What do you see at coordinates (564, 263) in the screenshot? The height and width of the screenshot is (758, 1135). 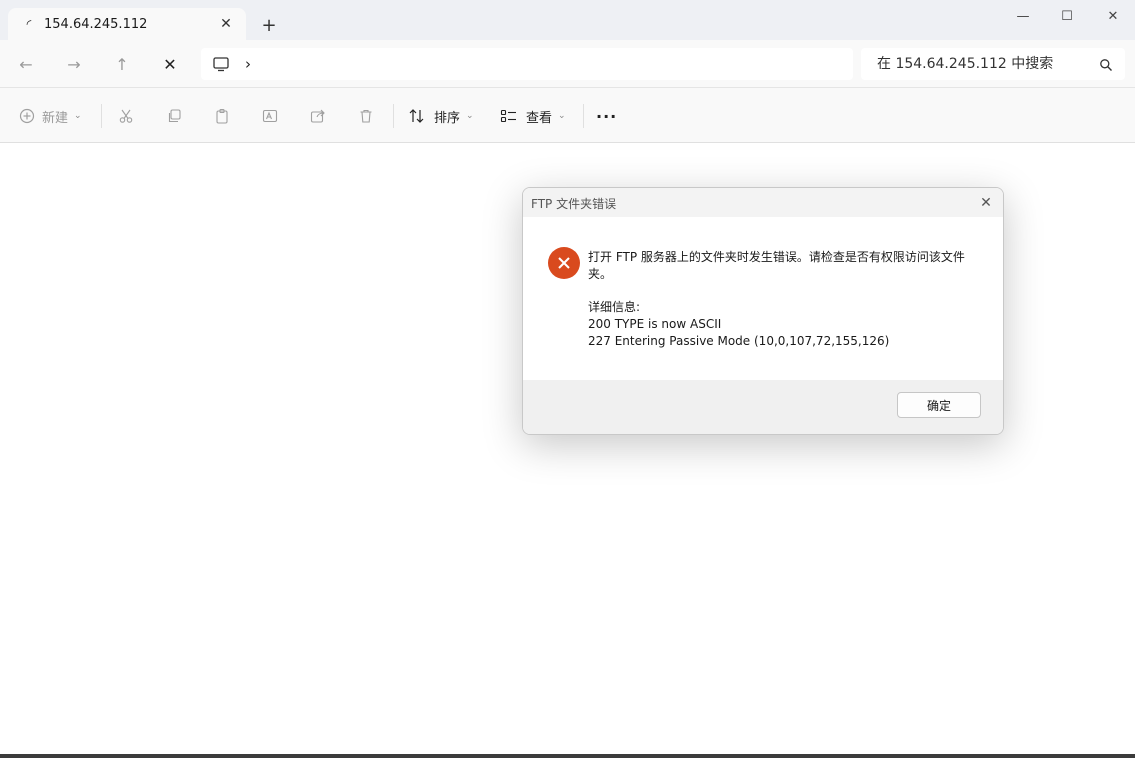 I see `error-icon` at bounding box center [564, 263].